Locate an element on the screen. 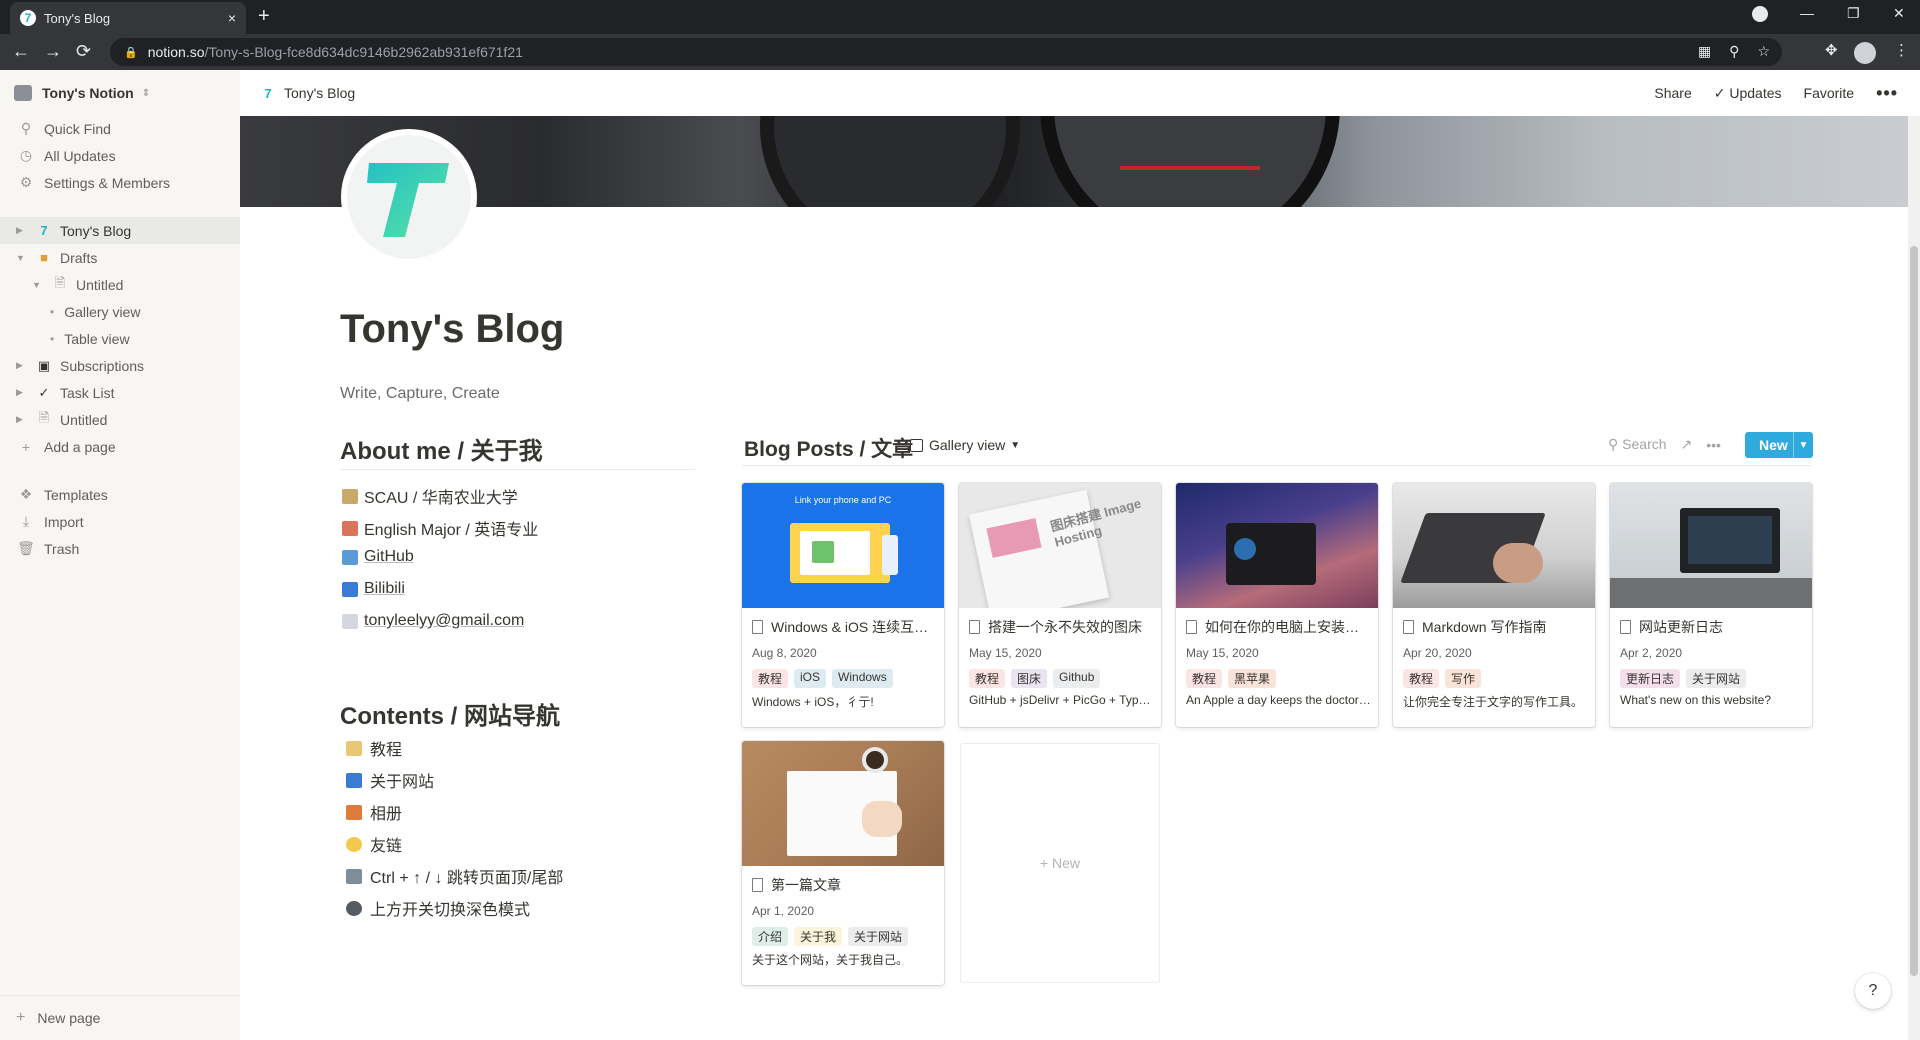 The height and width of the screenshot is (1040, 1920). card-title-text: 第一篇文章 is located at coordinates (806, 885).